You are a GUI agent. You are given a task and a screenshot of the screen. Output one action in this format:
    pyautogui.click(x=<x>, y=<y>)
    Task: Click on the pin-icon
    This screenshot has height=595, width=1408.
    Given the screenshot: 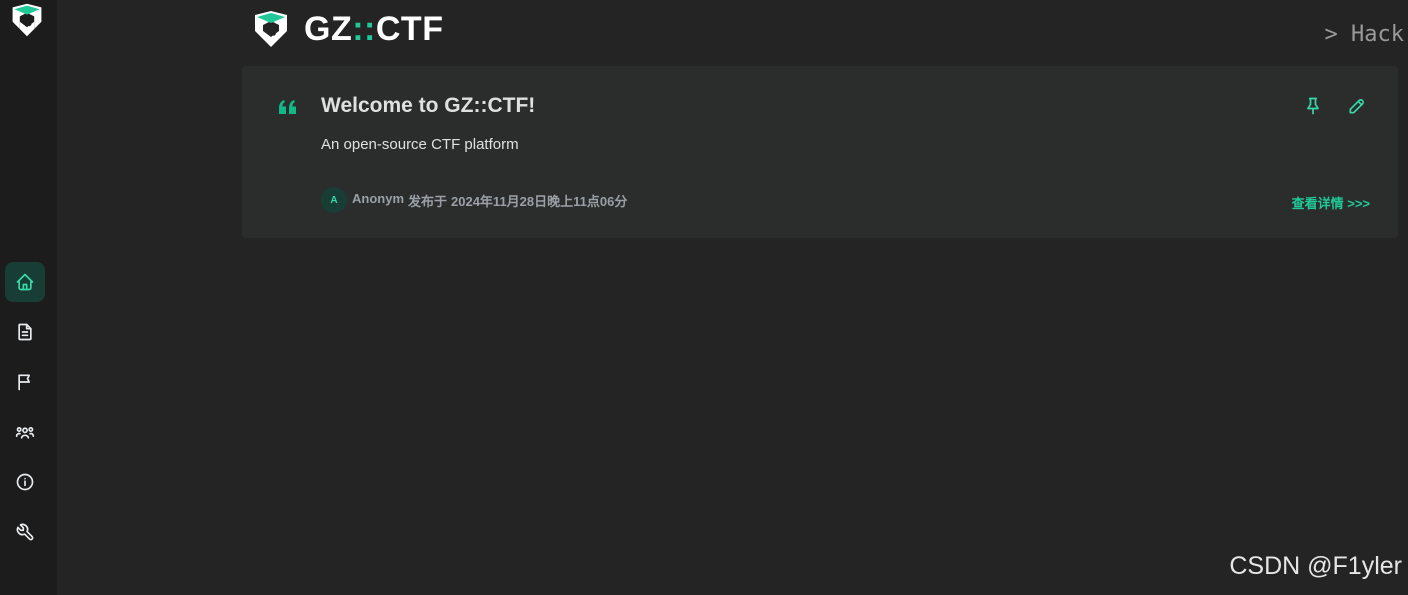 What is the action you would take?
    pyautogui.click(x=1313, y=106)
    